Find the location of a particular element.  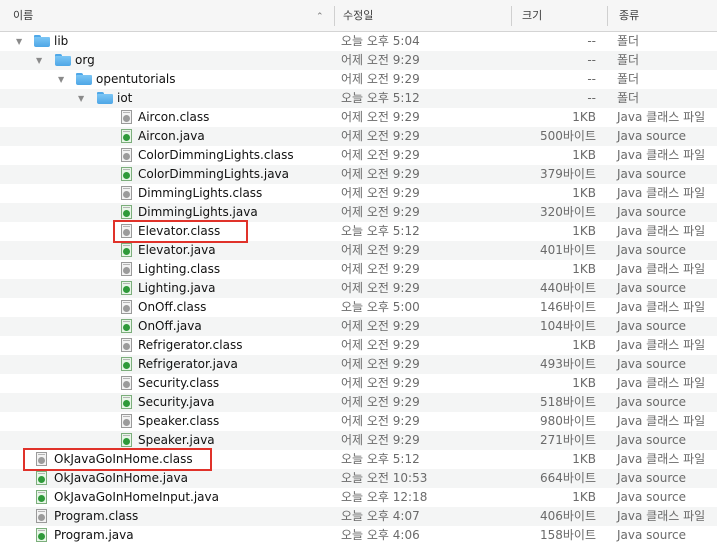

file-row: Speaker.class 어제 오전 9:29 980바이트 Java 클래스 파일 is located at coordinates (358, 421).